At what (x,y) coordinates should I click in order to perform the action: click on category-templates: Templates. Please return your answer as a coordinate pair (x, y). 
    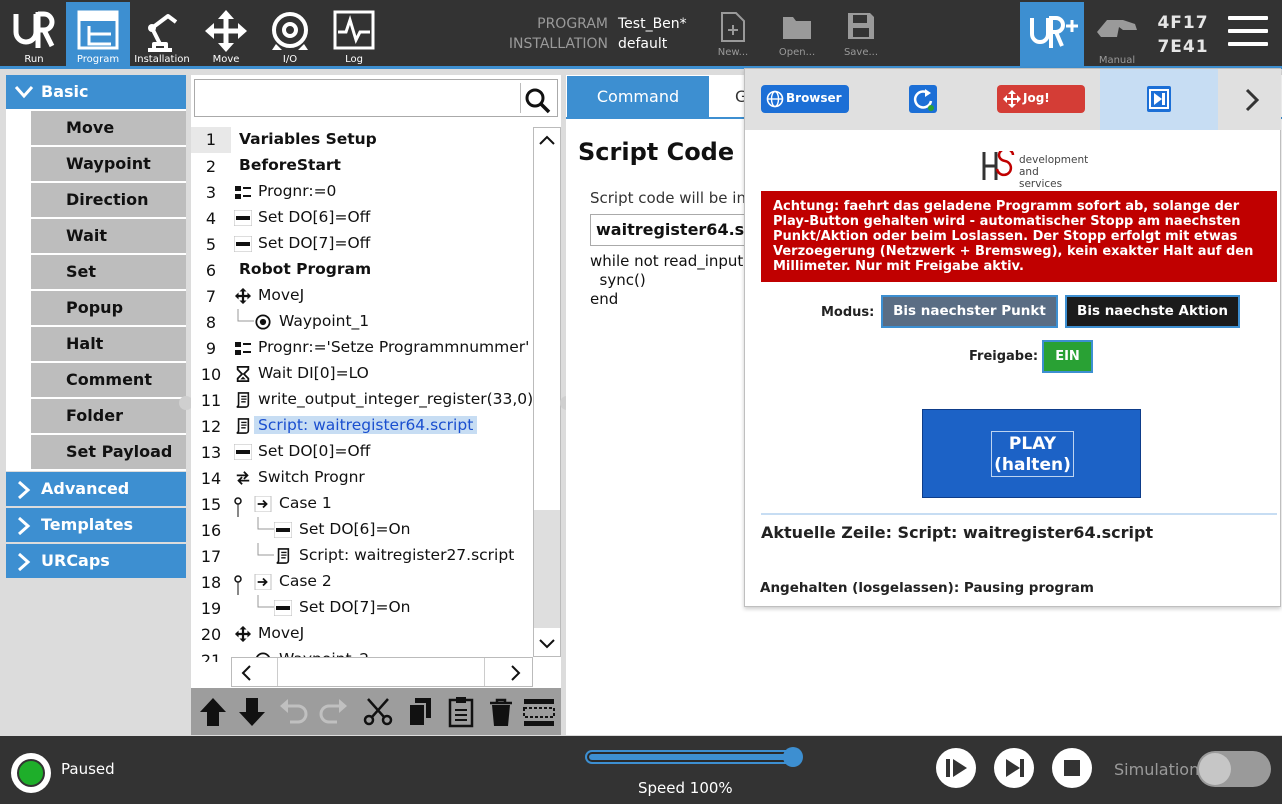
    Looking at the image, I should click on (96, 525).